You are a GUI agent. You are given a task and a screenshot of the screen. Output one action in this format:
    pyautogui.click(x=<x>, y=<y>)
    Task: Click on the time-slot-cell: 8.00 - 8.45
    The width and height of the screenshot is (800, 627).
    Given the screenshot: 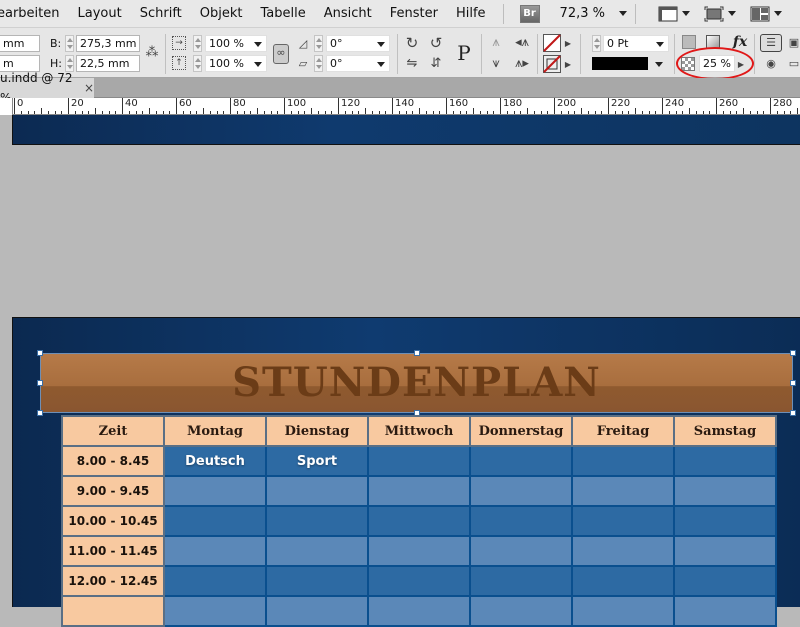 What is the action you would take?
    pyautogui.click(x=113, y=461)
    